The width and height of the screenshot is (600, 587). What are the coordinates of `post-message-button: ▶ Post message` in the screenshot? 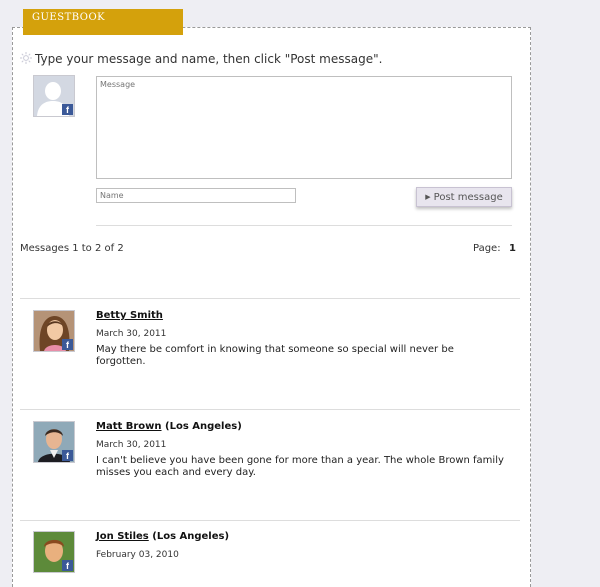 It's located at (464, 197).